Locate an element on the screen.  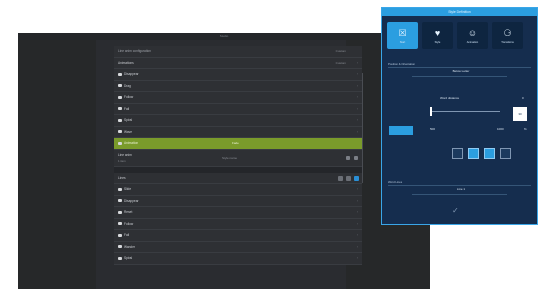
person-icon: ☺ is located at coordinates (472, 32).